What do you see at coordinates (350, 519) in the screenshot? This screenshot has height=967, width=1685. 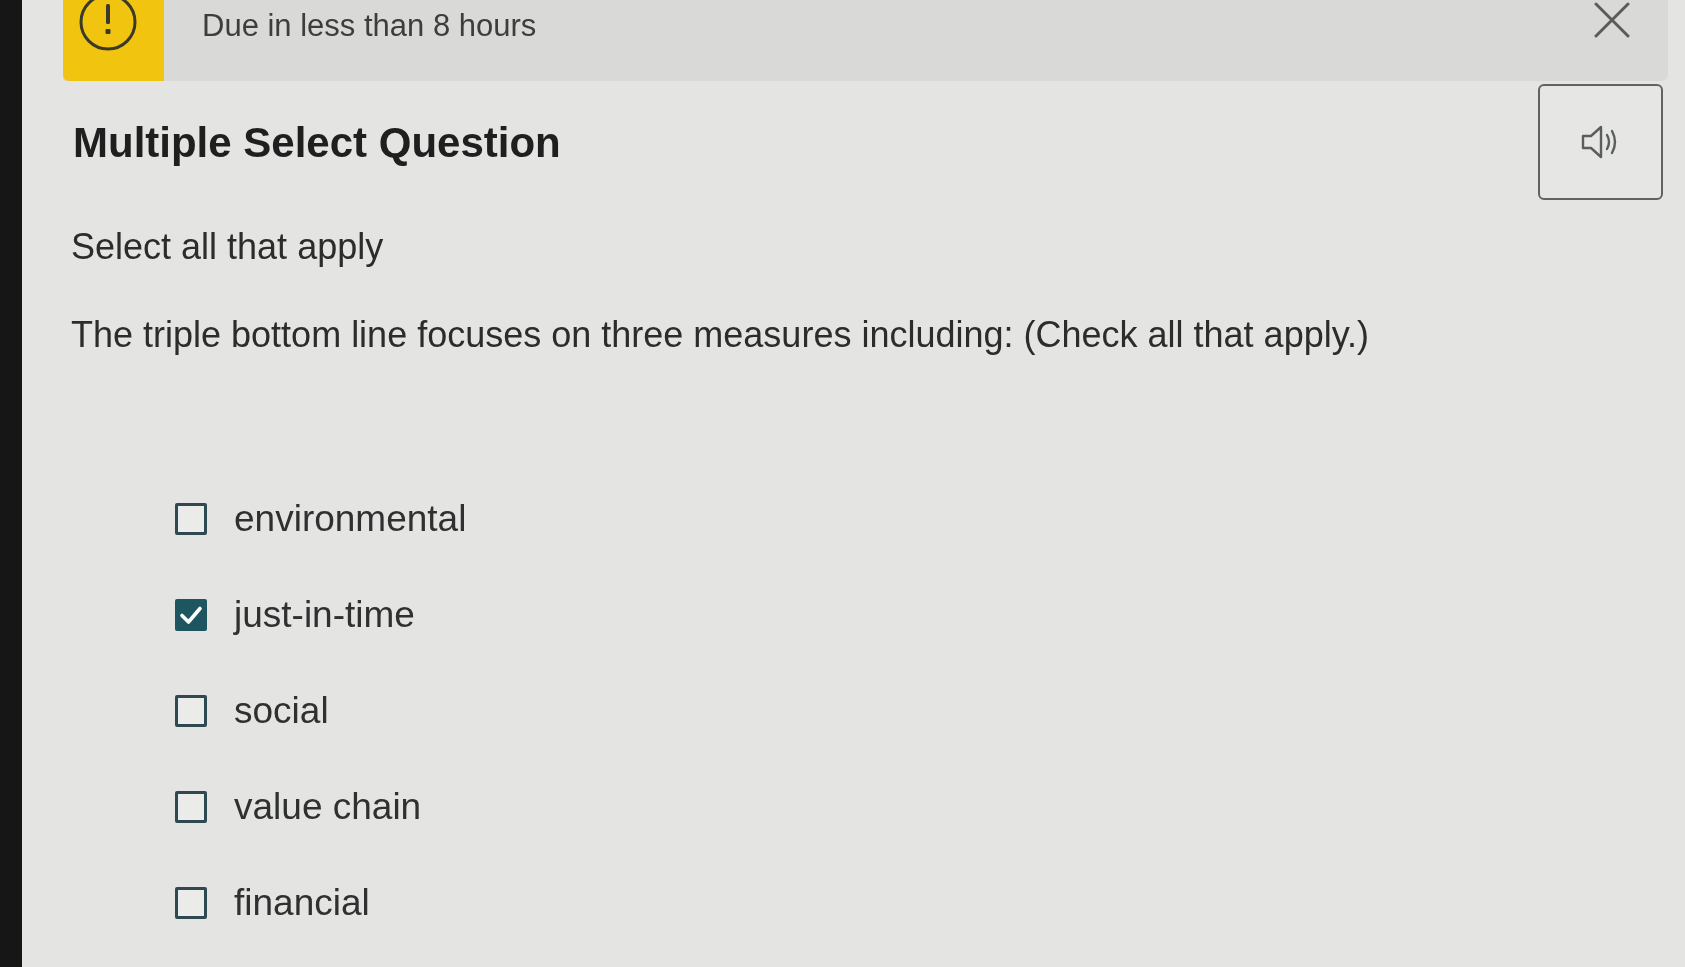 I see `option-label: environmental` at bounding box center [350, 519].